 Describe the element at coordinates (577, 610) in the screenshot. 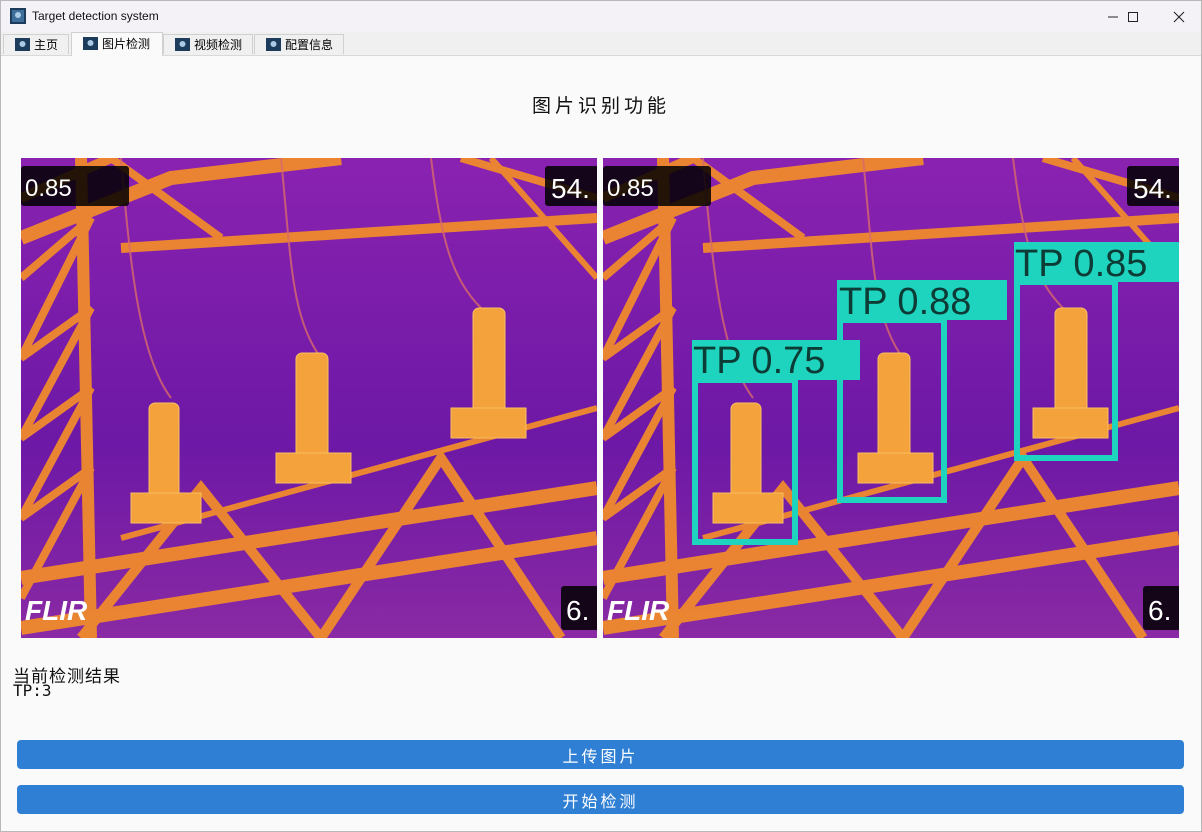

I see `original-overlay-bottom-right: 6.` at that location.